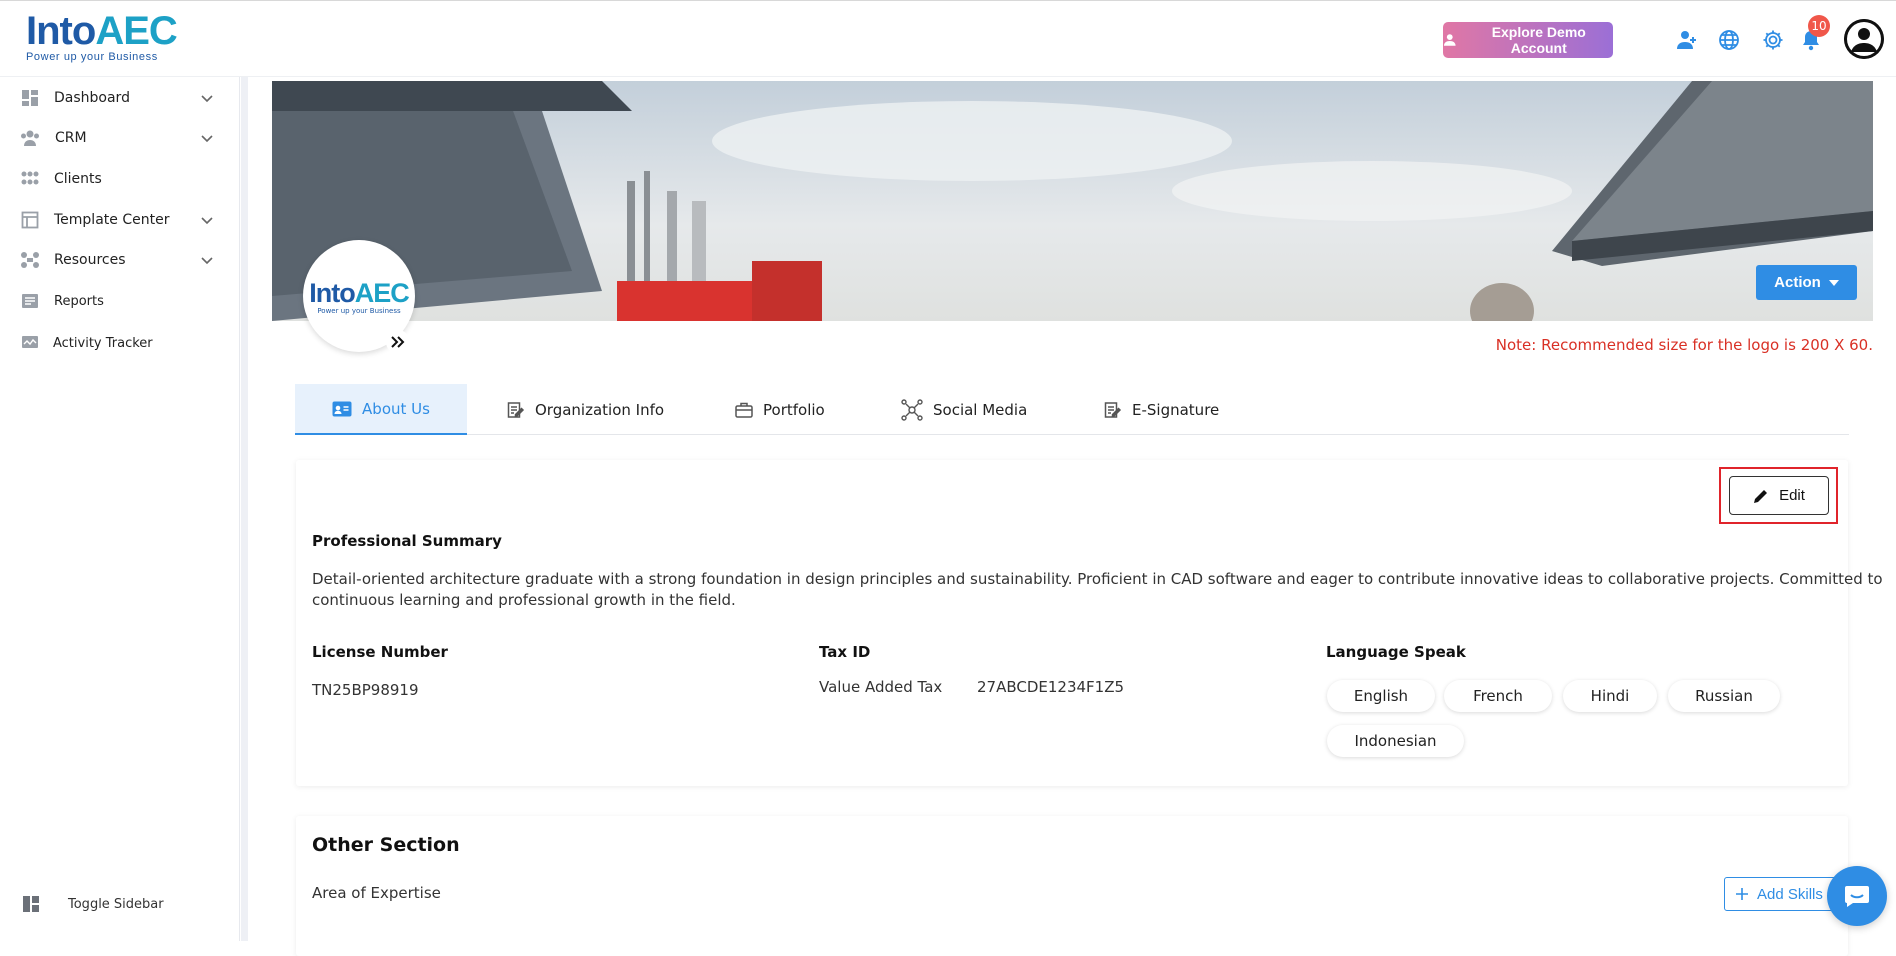 The image size is (1896, 956). I want to click on clients-icon, so click(30, 179).